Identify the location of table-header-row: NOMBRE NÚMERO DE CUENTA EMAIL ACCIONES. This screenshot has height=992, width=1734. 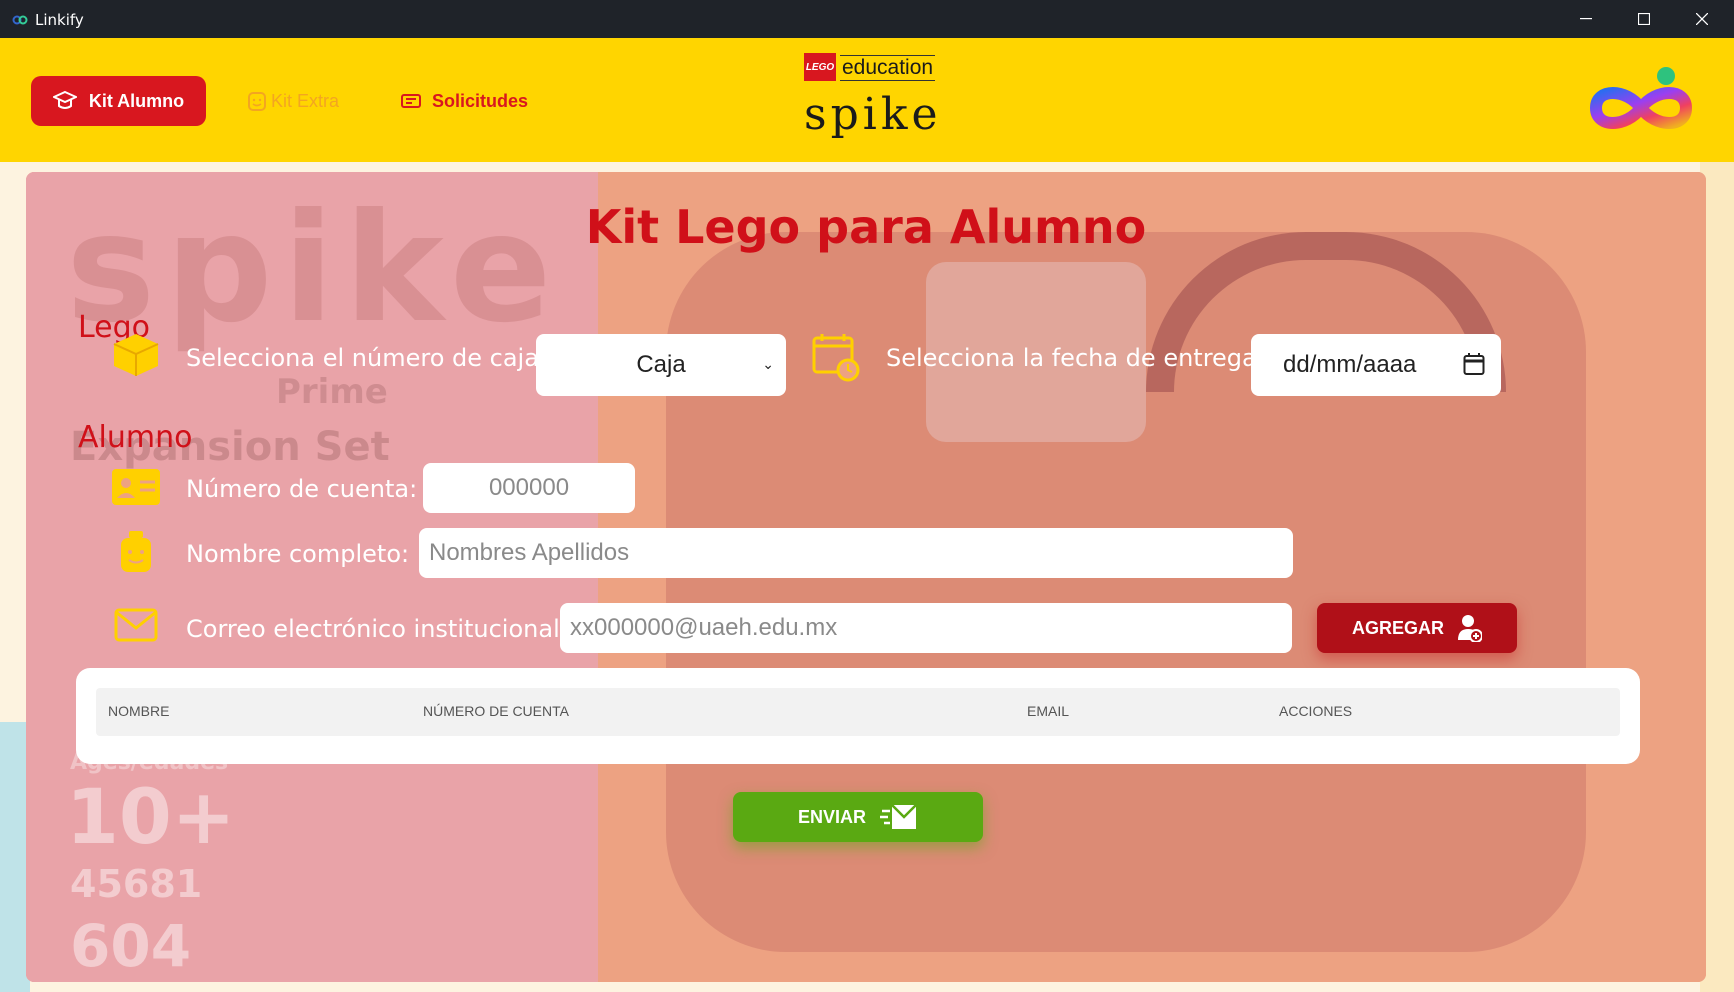
(858, 712).